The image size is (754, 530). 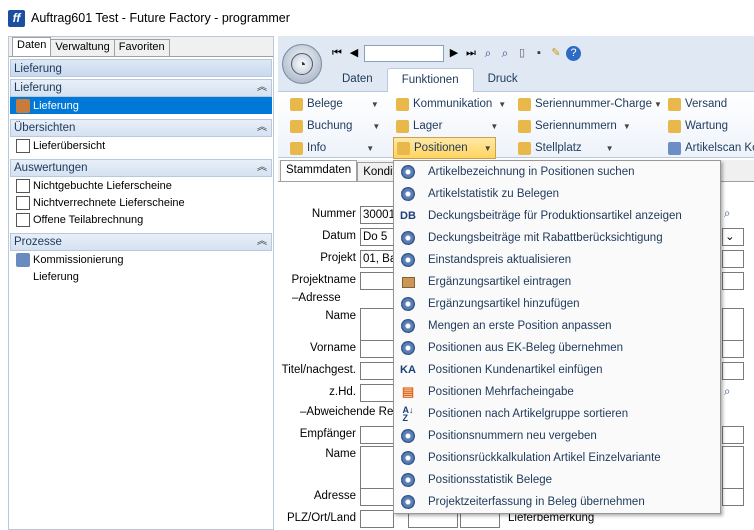 What do you see at coordinates (377, 435) in the screenshot?
I see `empfaenger-field` at bounding box center [377, 435].